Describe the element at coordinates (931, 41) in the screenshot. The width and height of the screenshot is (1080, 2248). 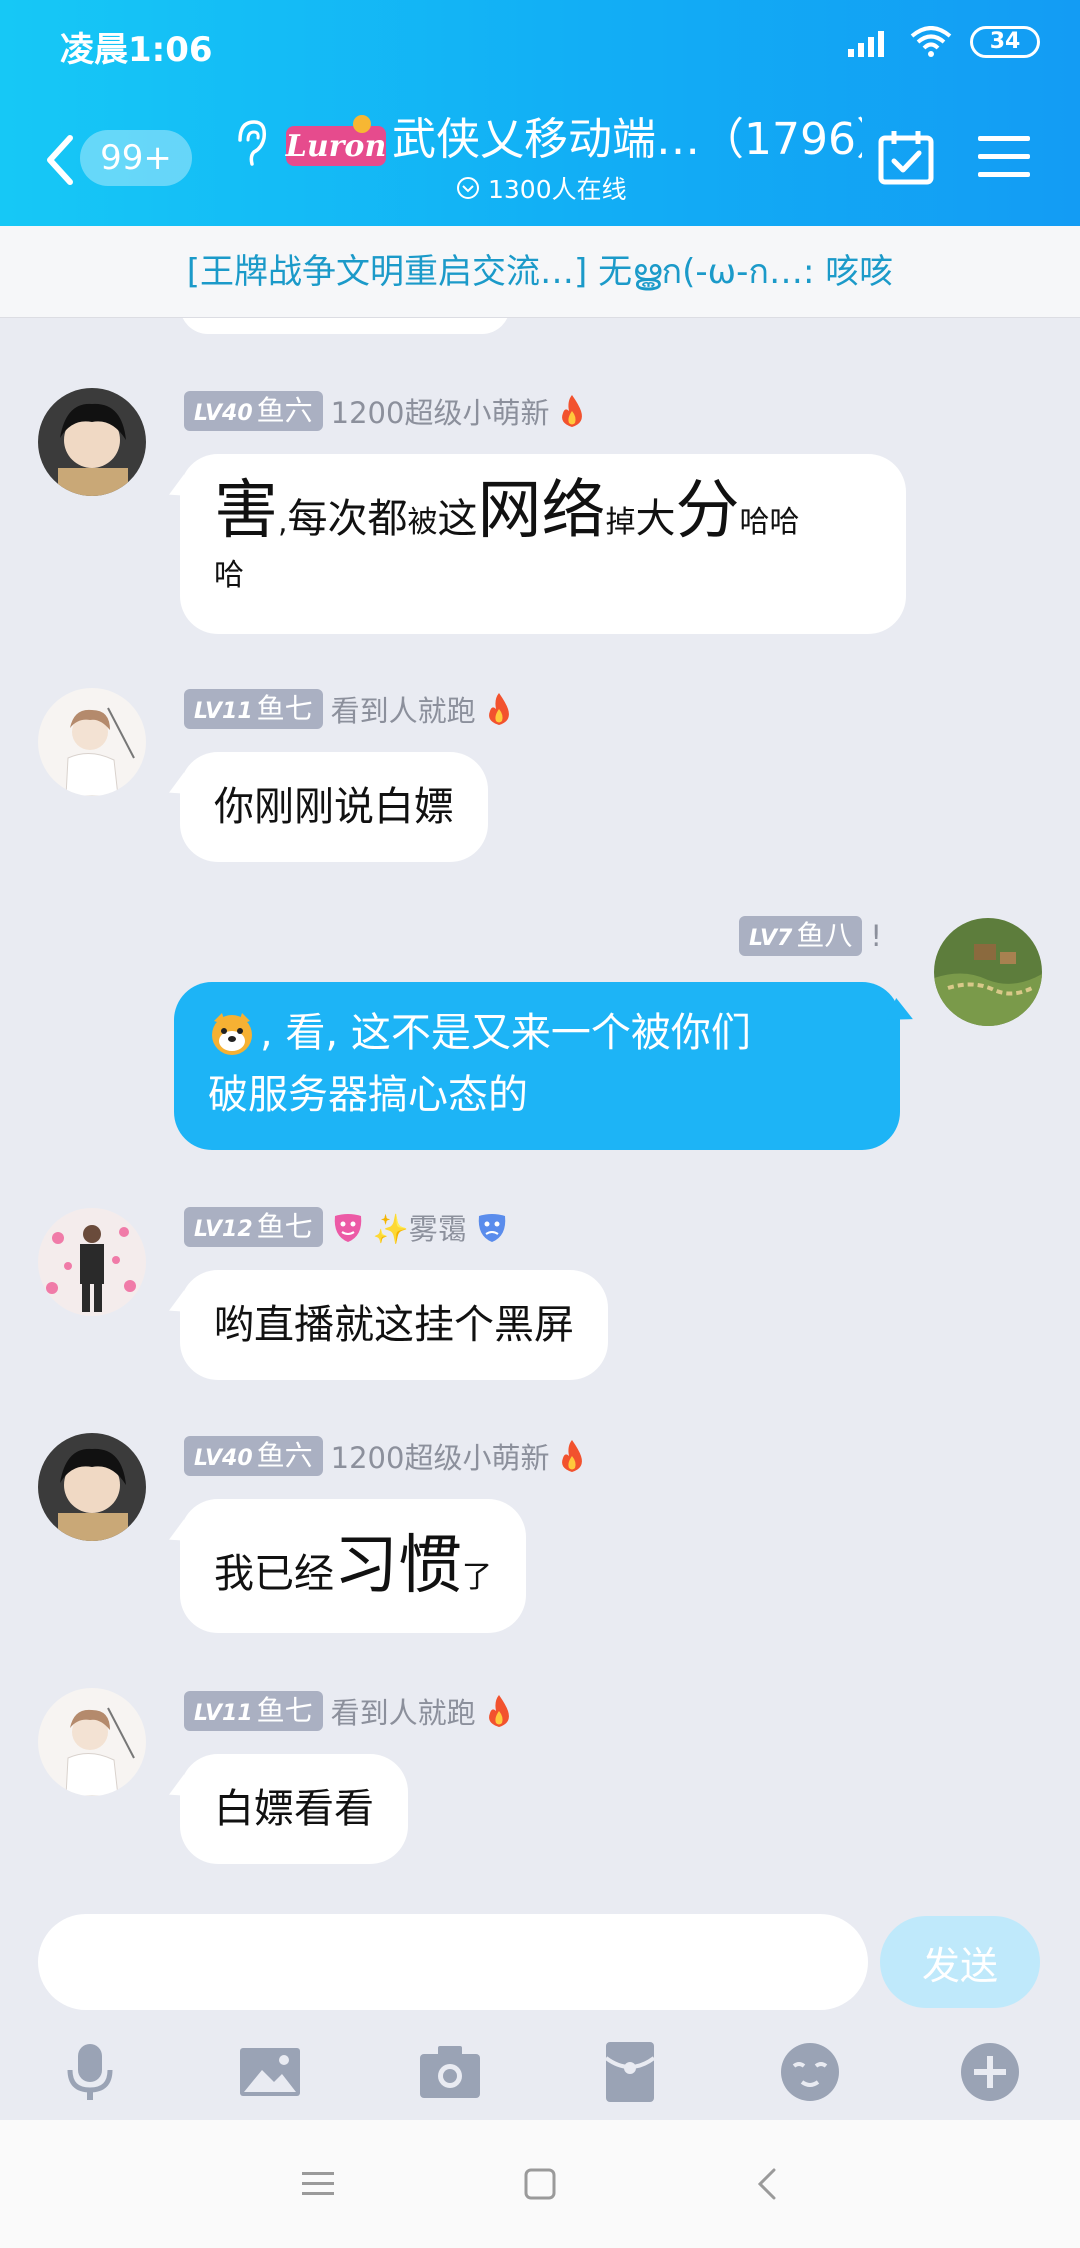
I see `wifi-icon` at that location.